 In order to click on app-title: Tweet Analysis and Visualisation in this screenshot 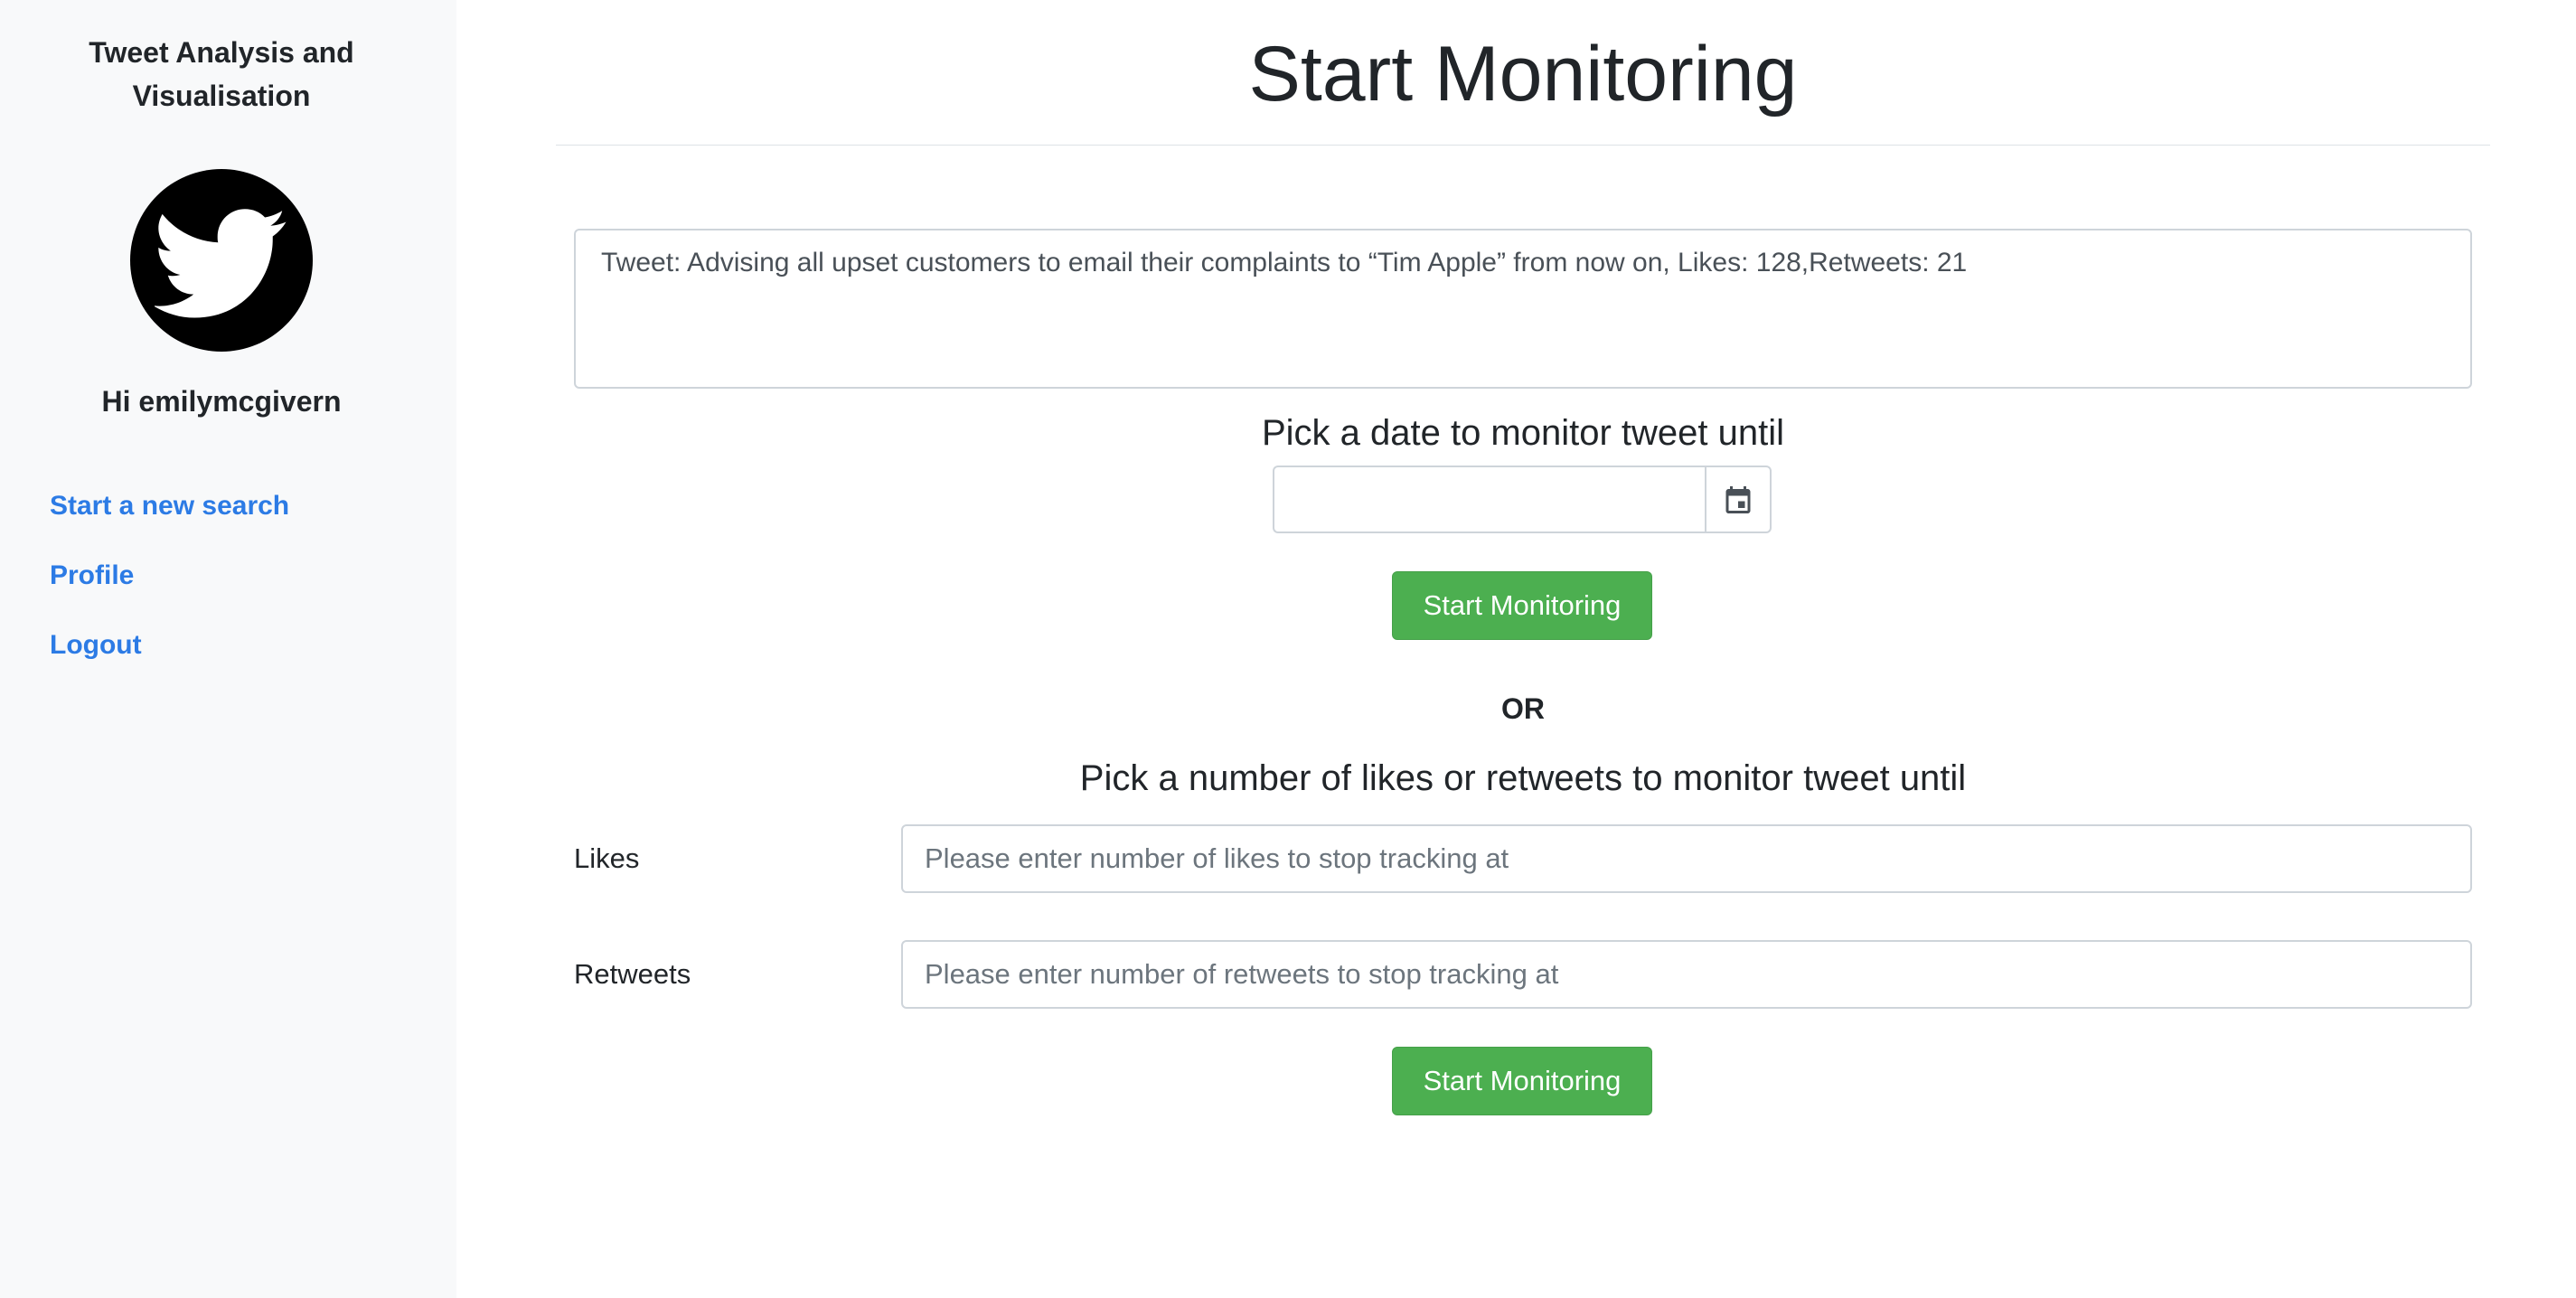, I will do `click(222, 74)`.